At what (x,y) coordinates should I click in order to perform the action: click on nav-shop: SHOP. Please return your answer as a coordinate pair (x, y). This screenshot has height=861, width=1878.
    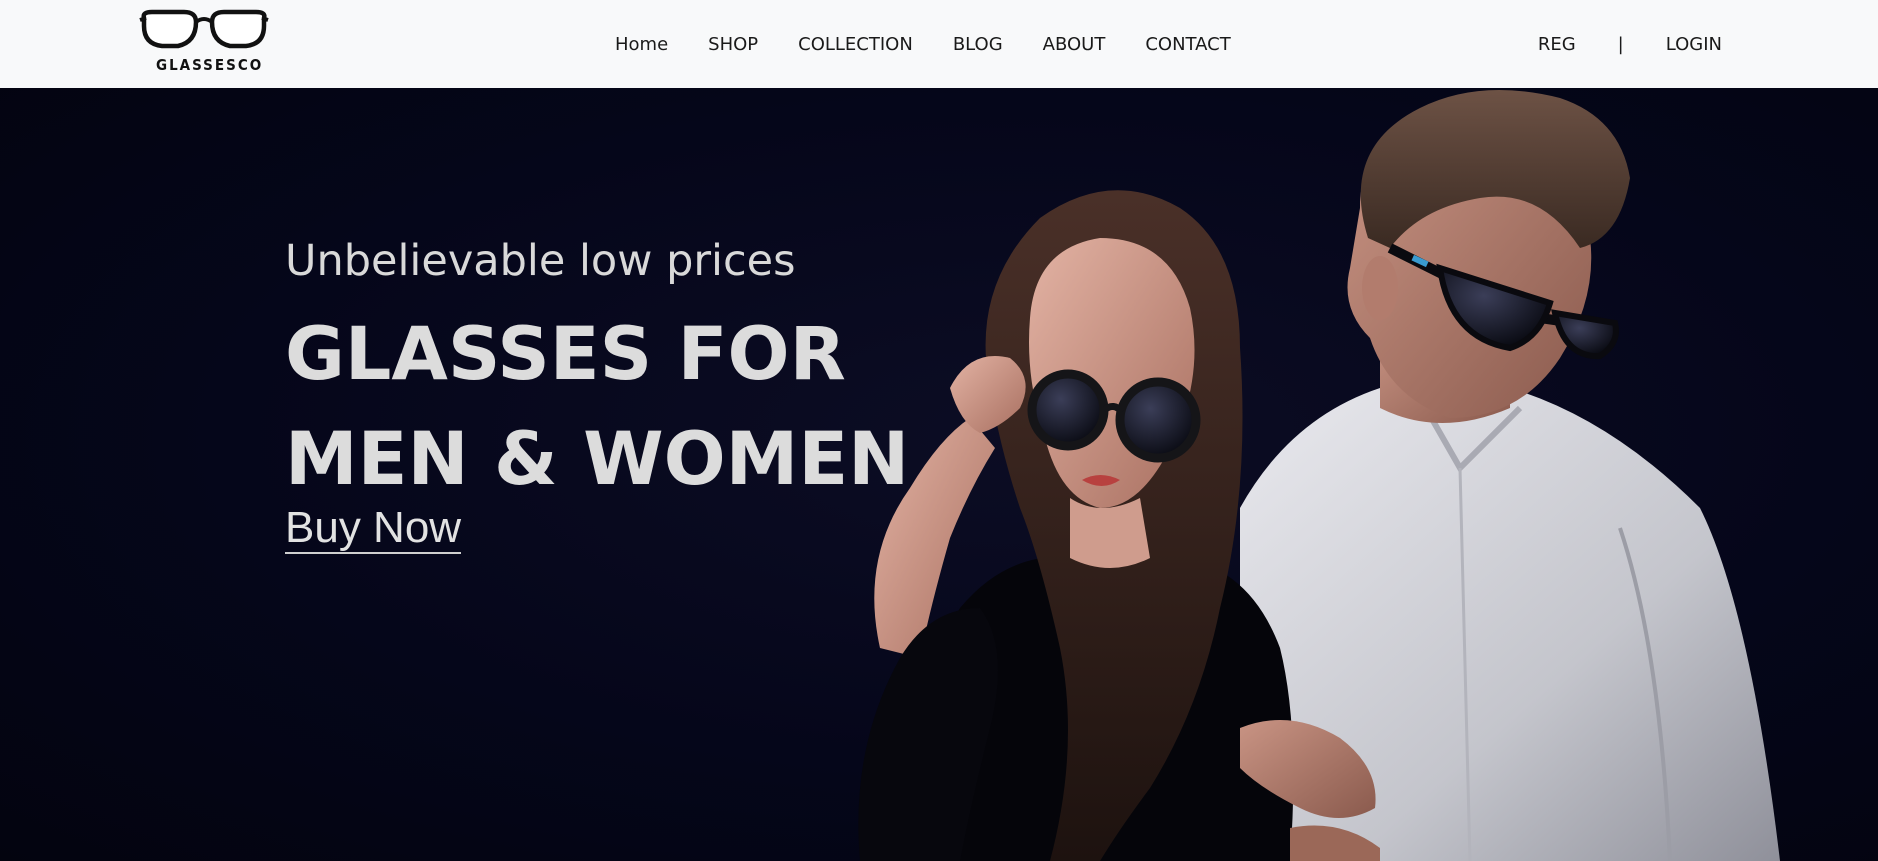
    Looking at the image, I should click on (733, 44).